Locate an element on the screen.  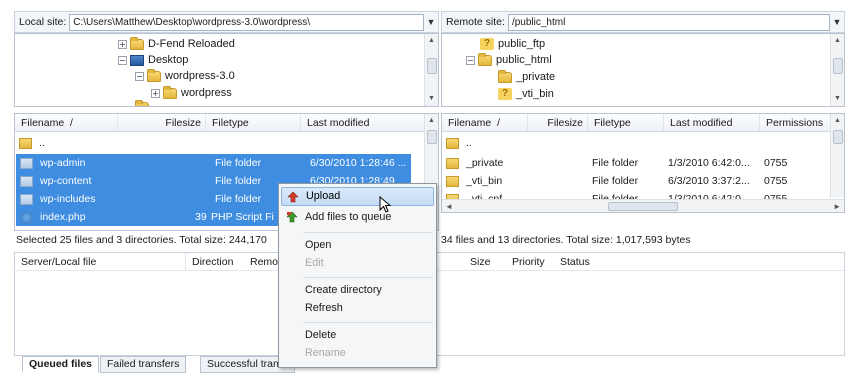
column-status: Status is located at coordinates (585, 262).